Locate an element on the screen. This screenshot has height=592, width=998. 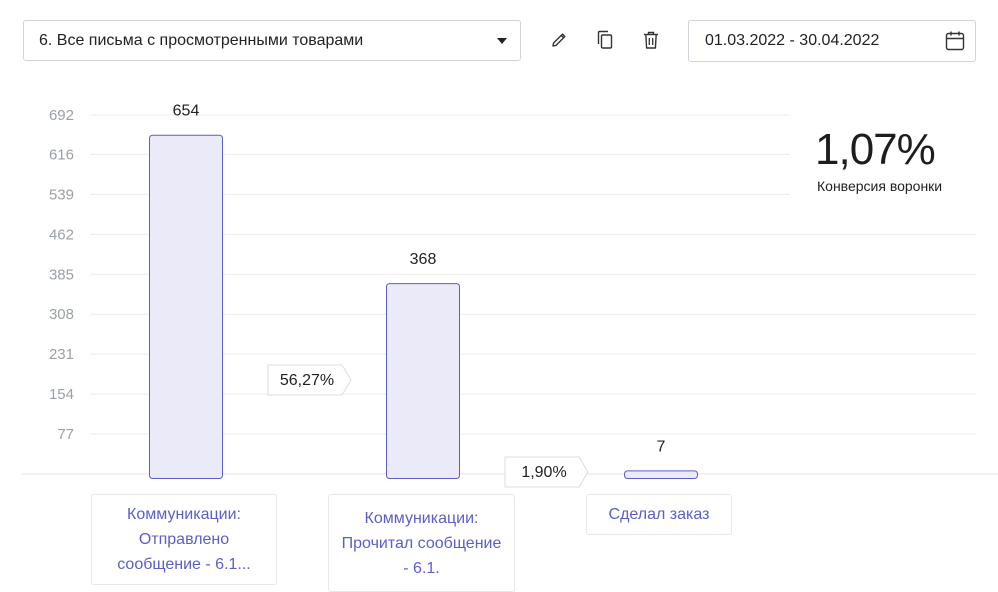
trash-icon is located at coordinates (651, 40).